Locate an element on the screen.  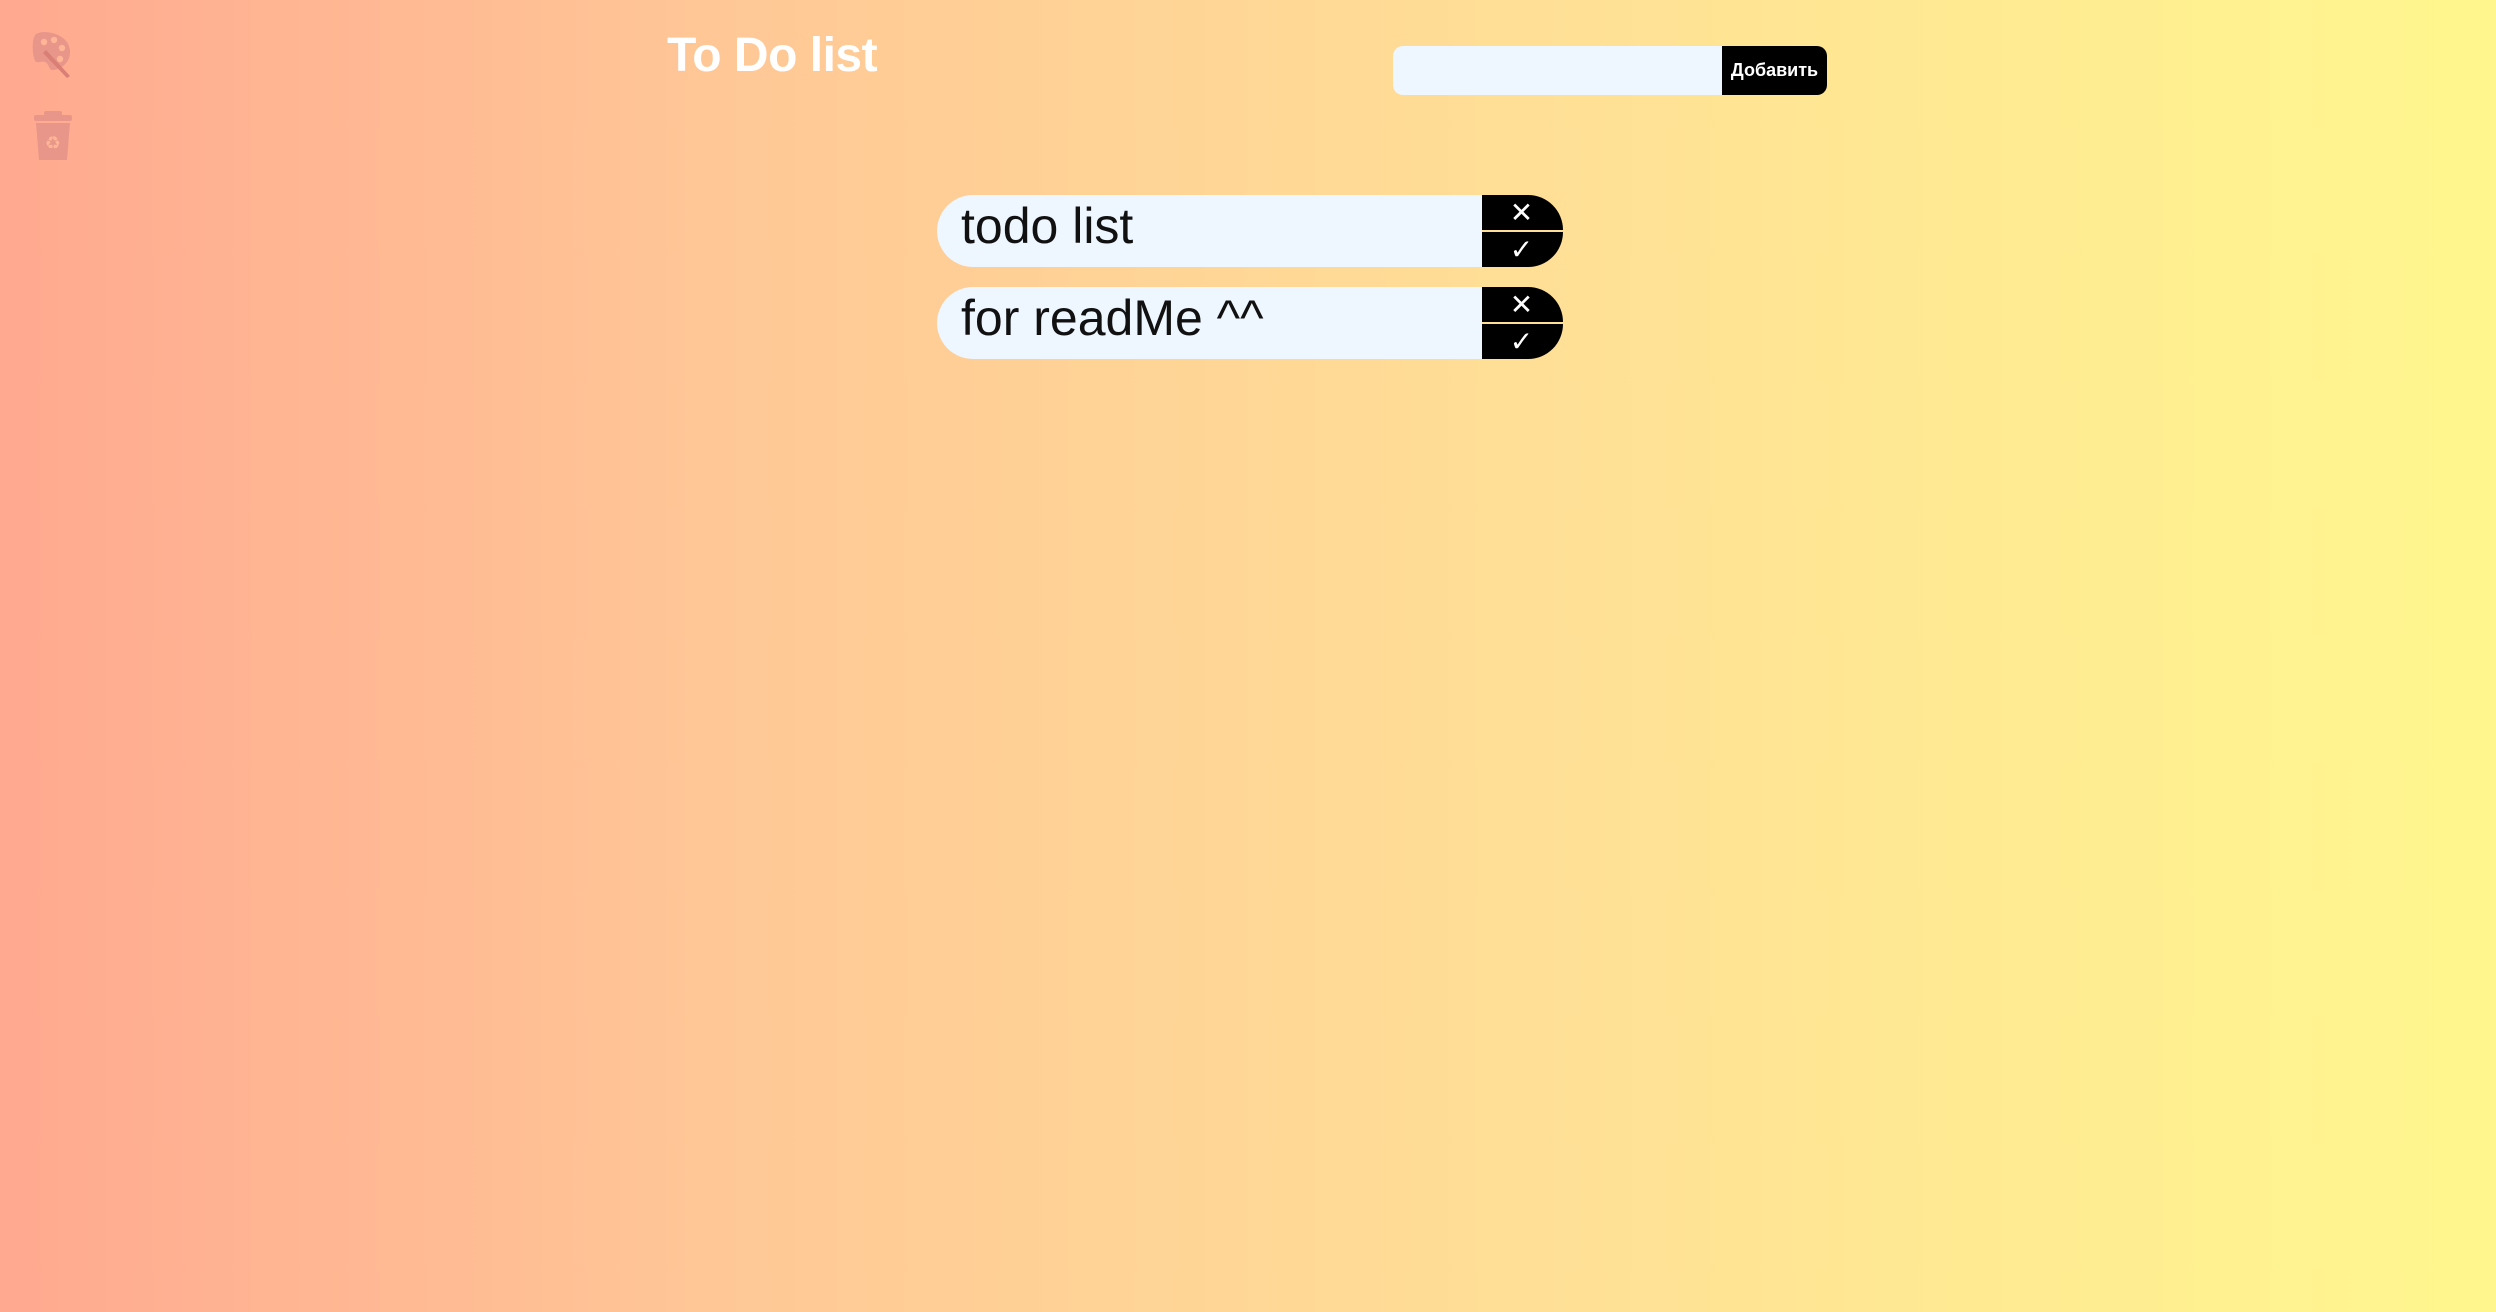
todo-text: todo list is located at coordinates (1209, 231).